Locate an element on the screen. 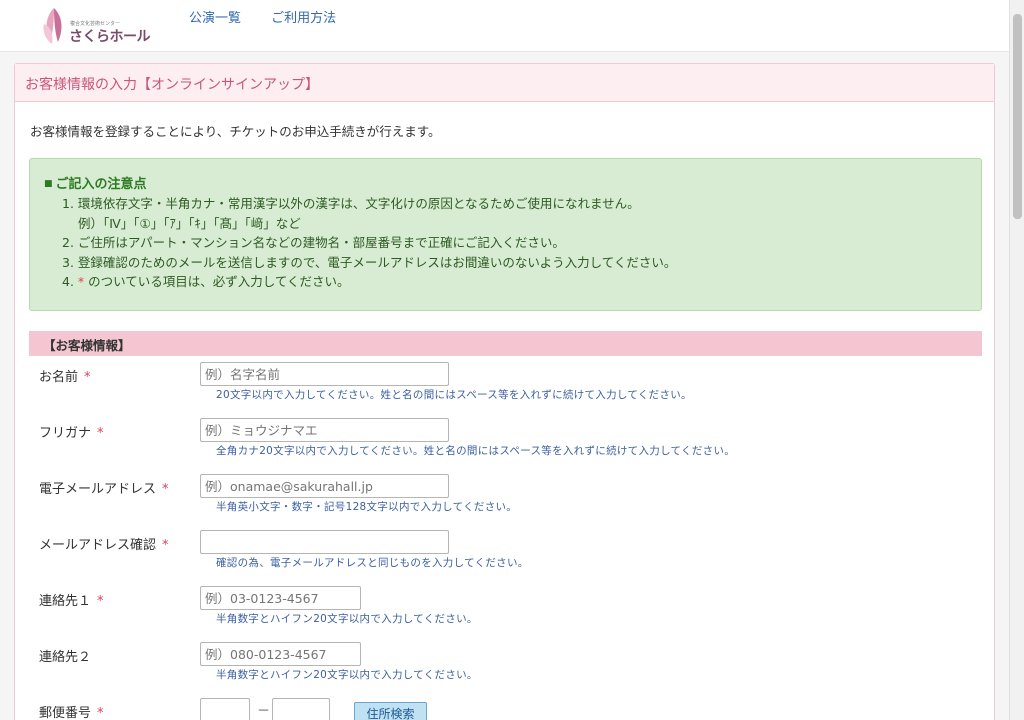 Image resolution: width=1024 pixels, height=720 pixels. name-label: お名前 * is located at coordinates (65, 377).